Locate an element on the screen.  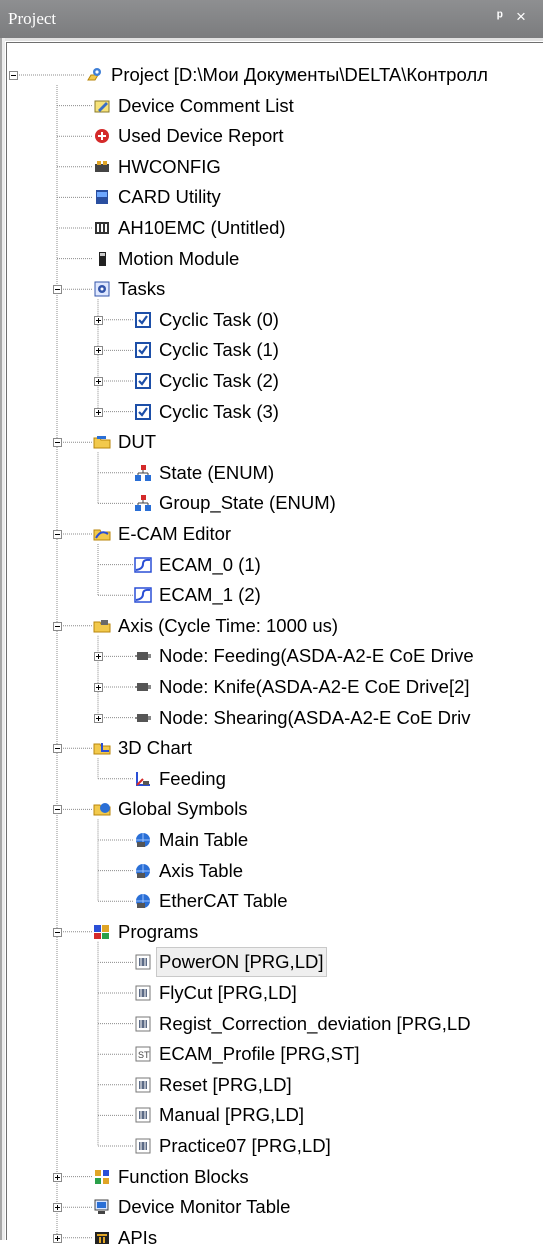
api-icon is located at coordinates (102, 1238).